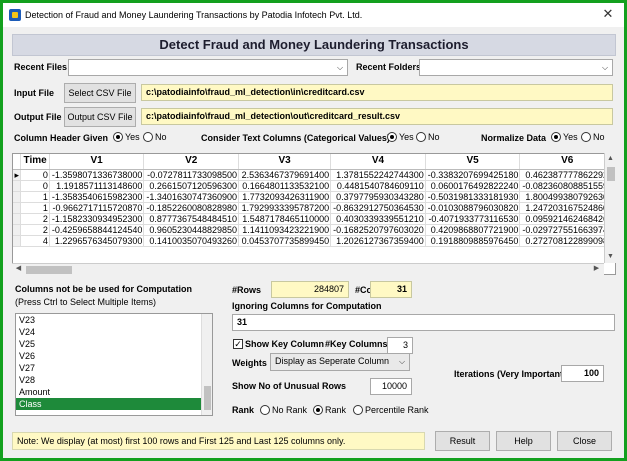  Describe the element at coordinates (567, 219) in the screenshot. I see `table-cell: 0.0959214624684260` at that location.